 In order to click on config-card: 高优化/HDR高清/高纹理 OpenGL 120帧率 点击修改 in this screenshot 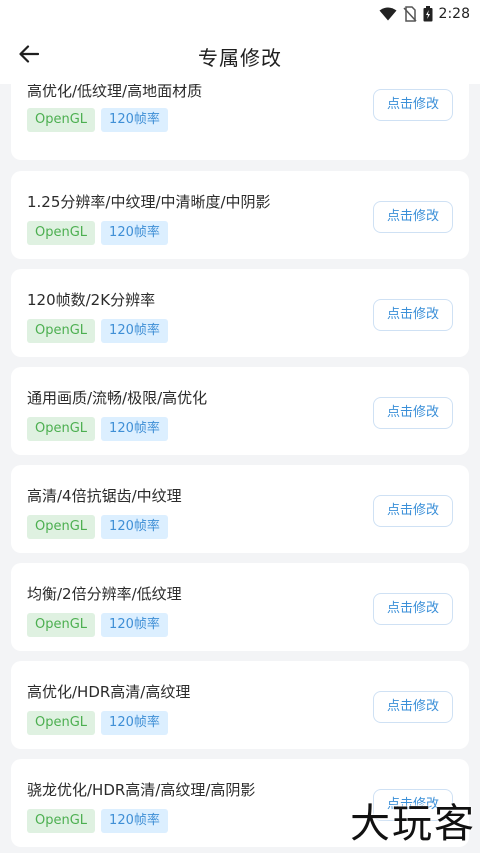, I will do `click(240, 705)`.